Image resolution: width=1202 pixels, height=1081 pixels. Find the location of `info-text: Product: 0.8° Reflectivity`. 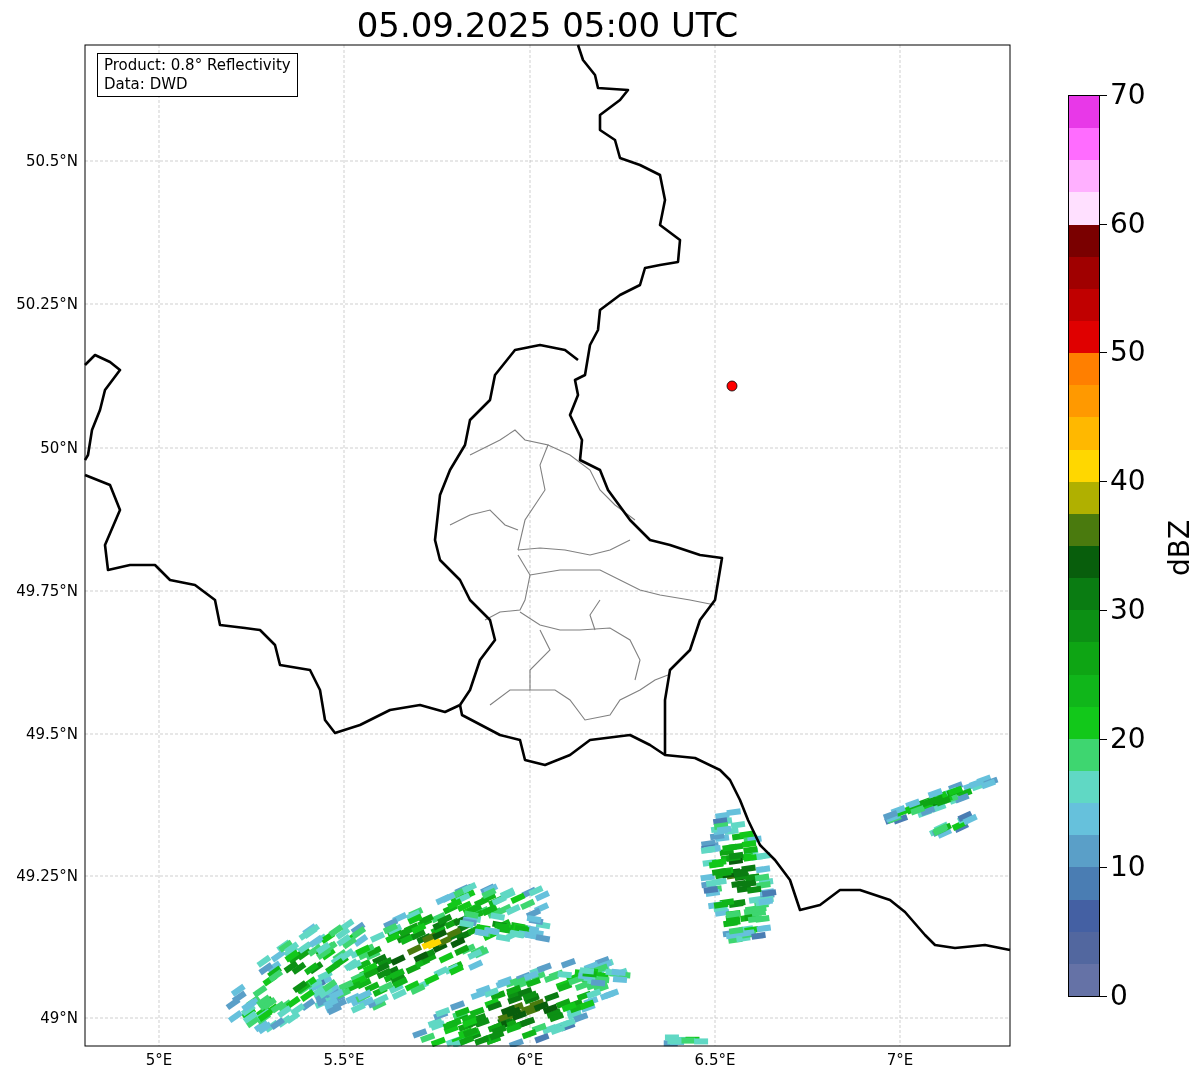

info-text: Product: 0.8° Reflectivity is located at coordinates (197, 65).